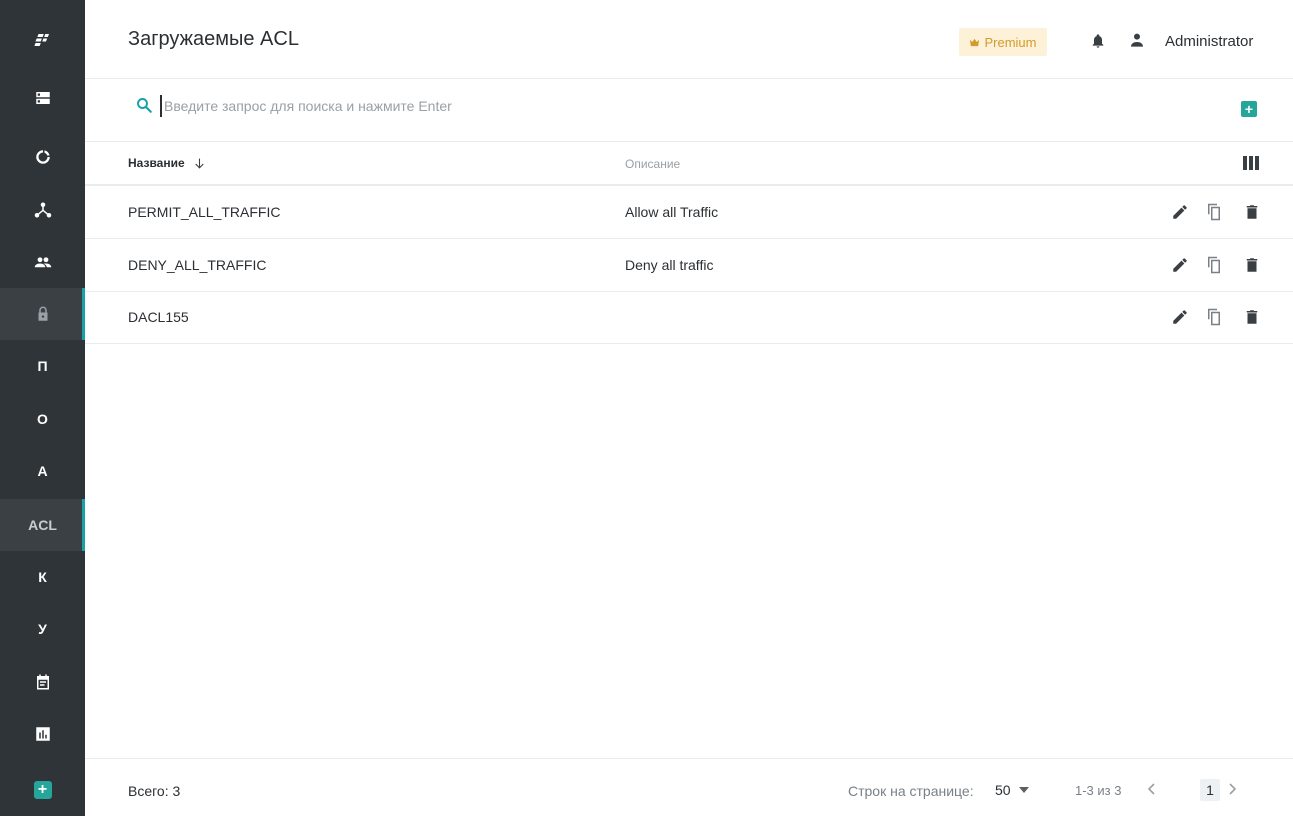 The height and width of the screenshot is (817, 1293). What do you see at coordinates (144, 105) in the screenshot?
I see `search-icon` at bounding box center [144, 105].